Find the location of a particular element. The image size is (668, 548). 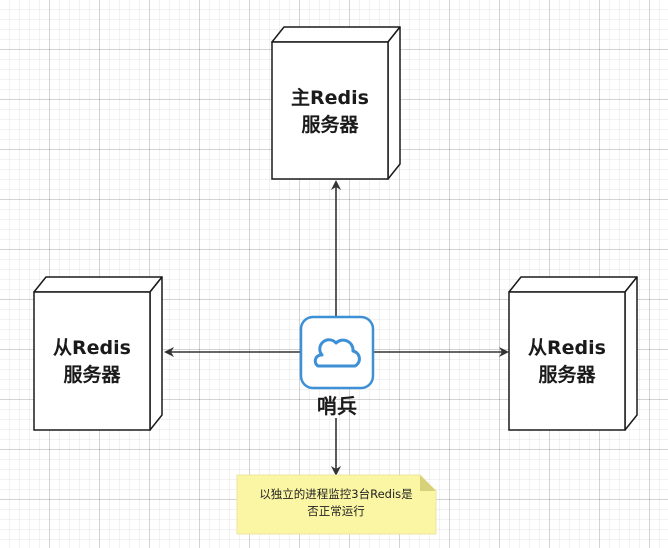

master-server-label: 主Redis 服务器 is located at coordinates (330, 111).